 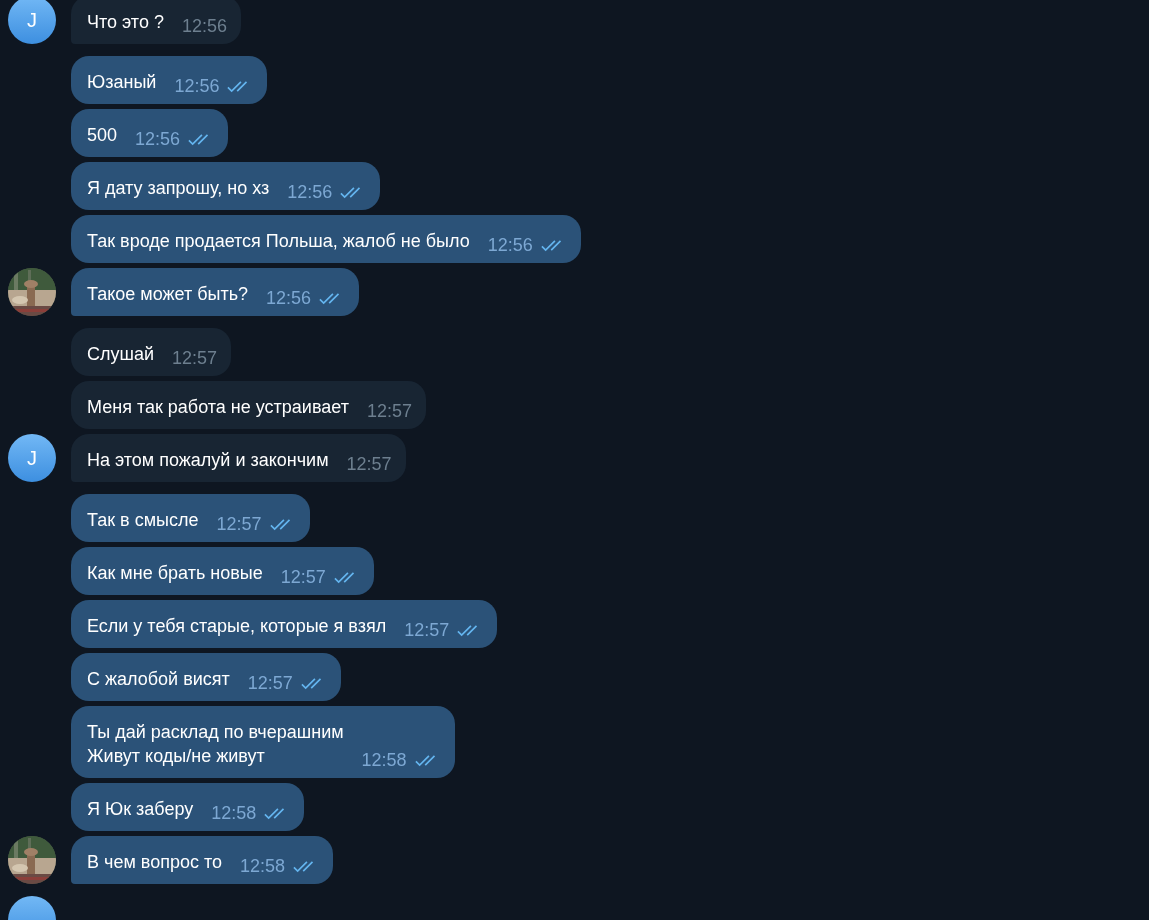 I want to click on message-text: Что это ?, so click(x=125, y=22).